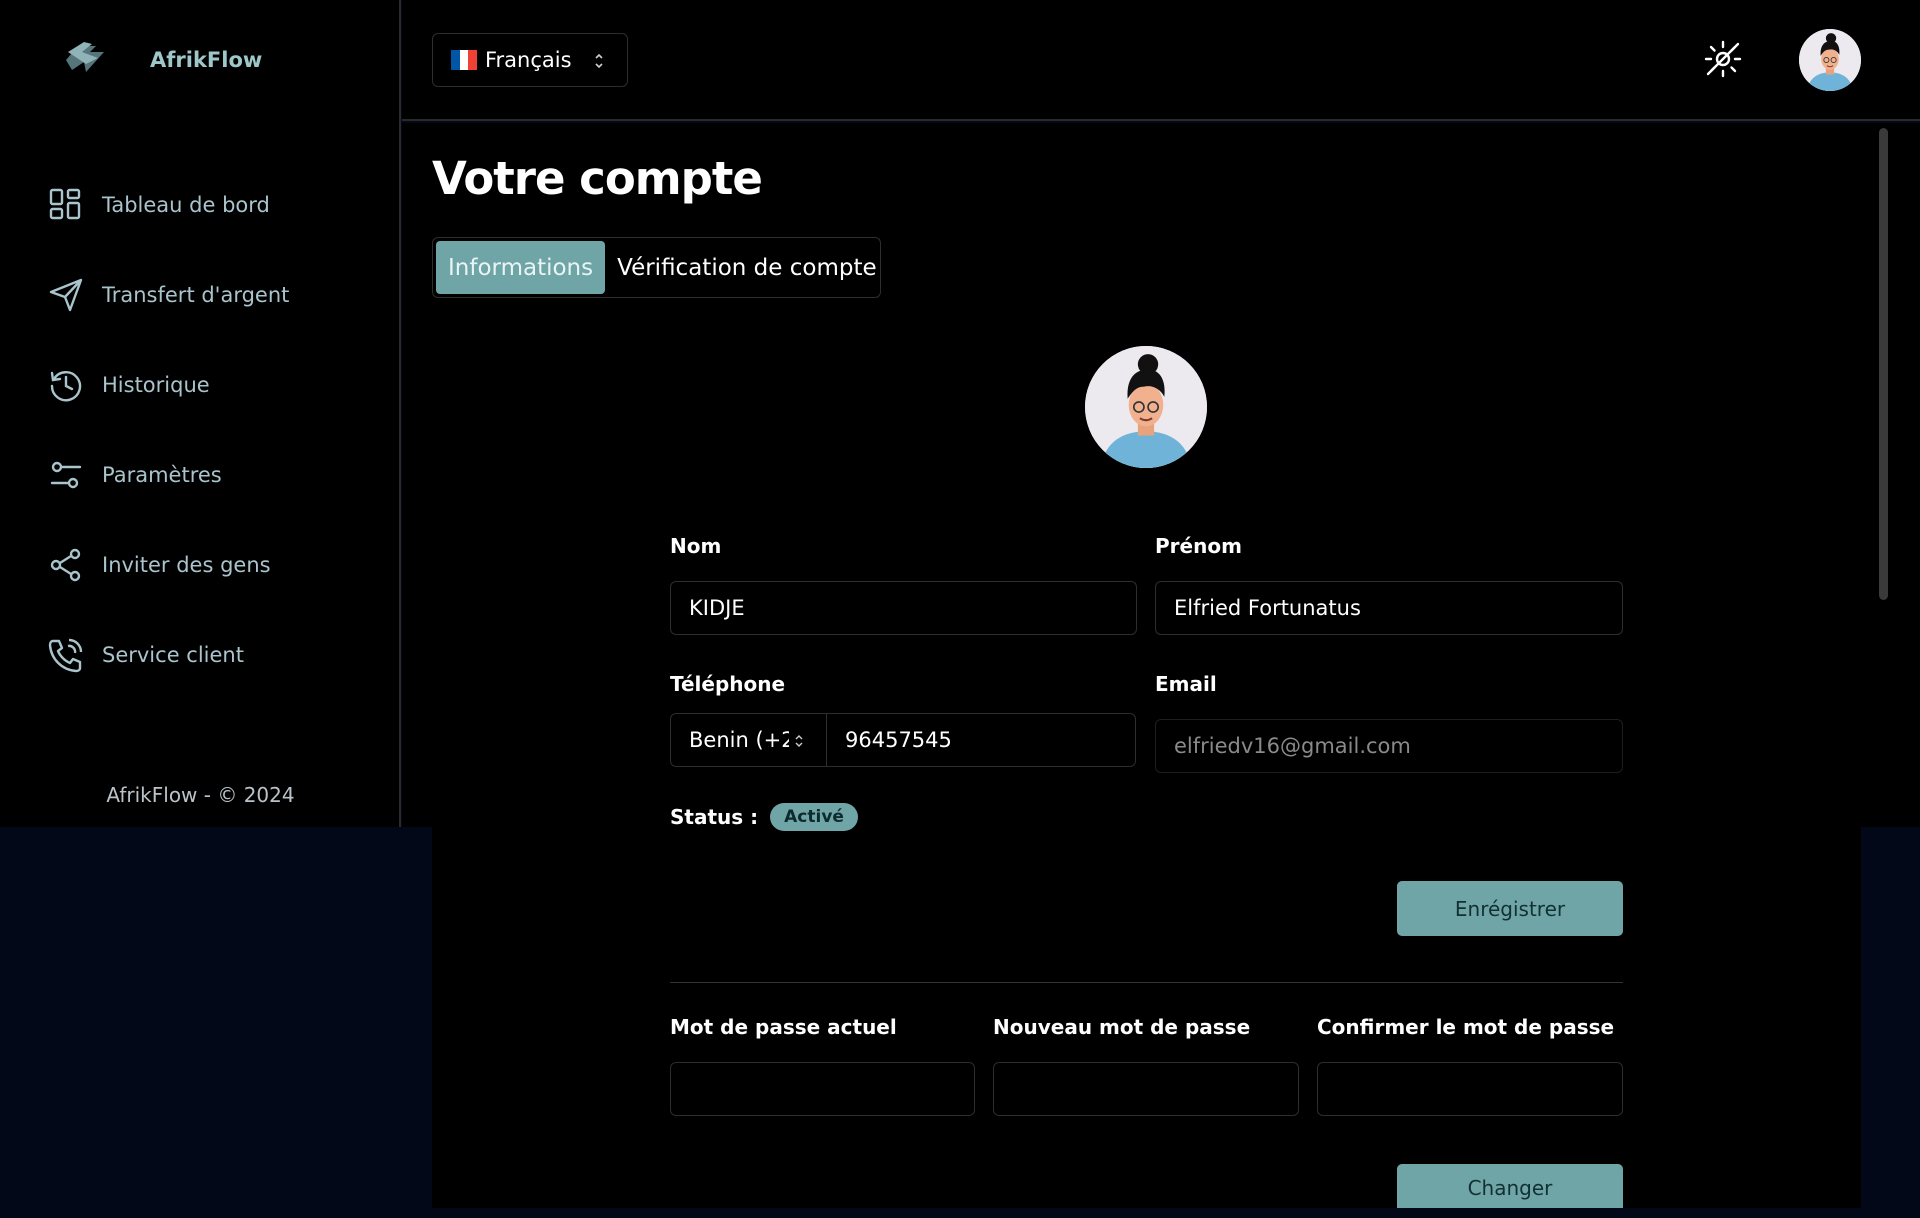  I want to click on telephone-label: Téléphone, so click(728, 684).